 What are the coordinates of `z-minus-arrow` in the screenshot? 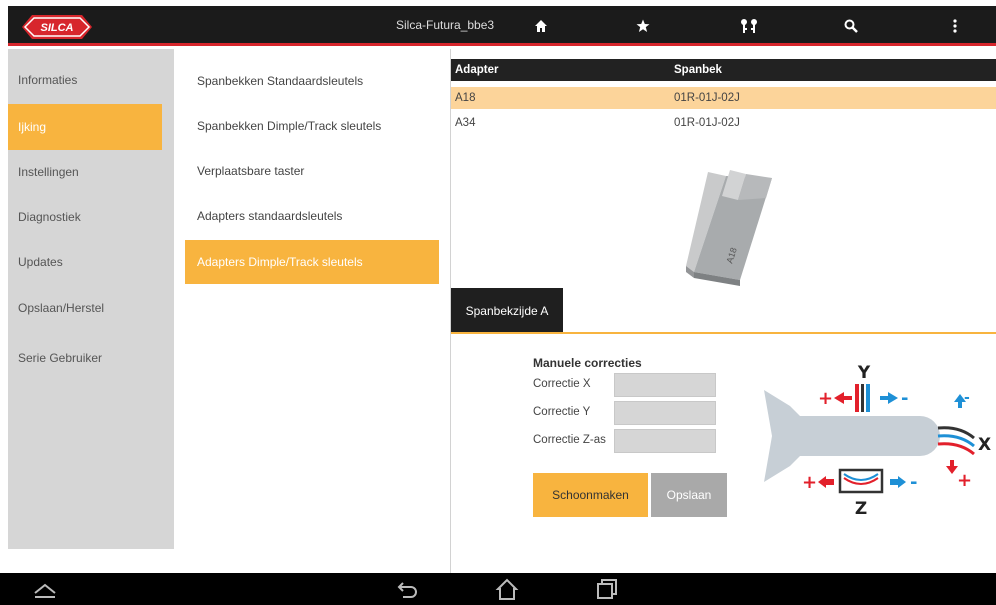 It's located at (898, 482).